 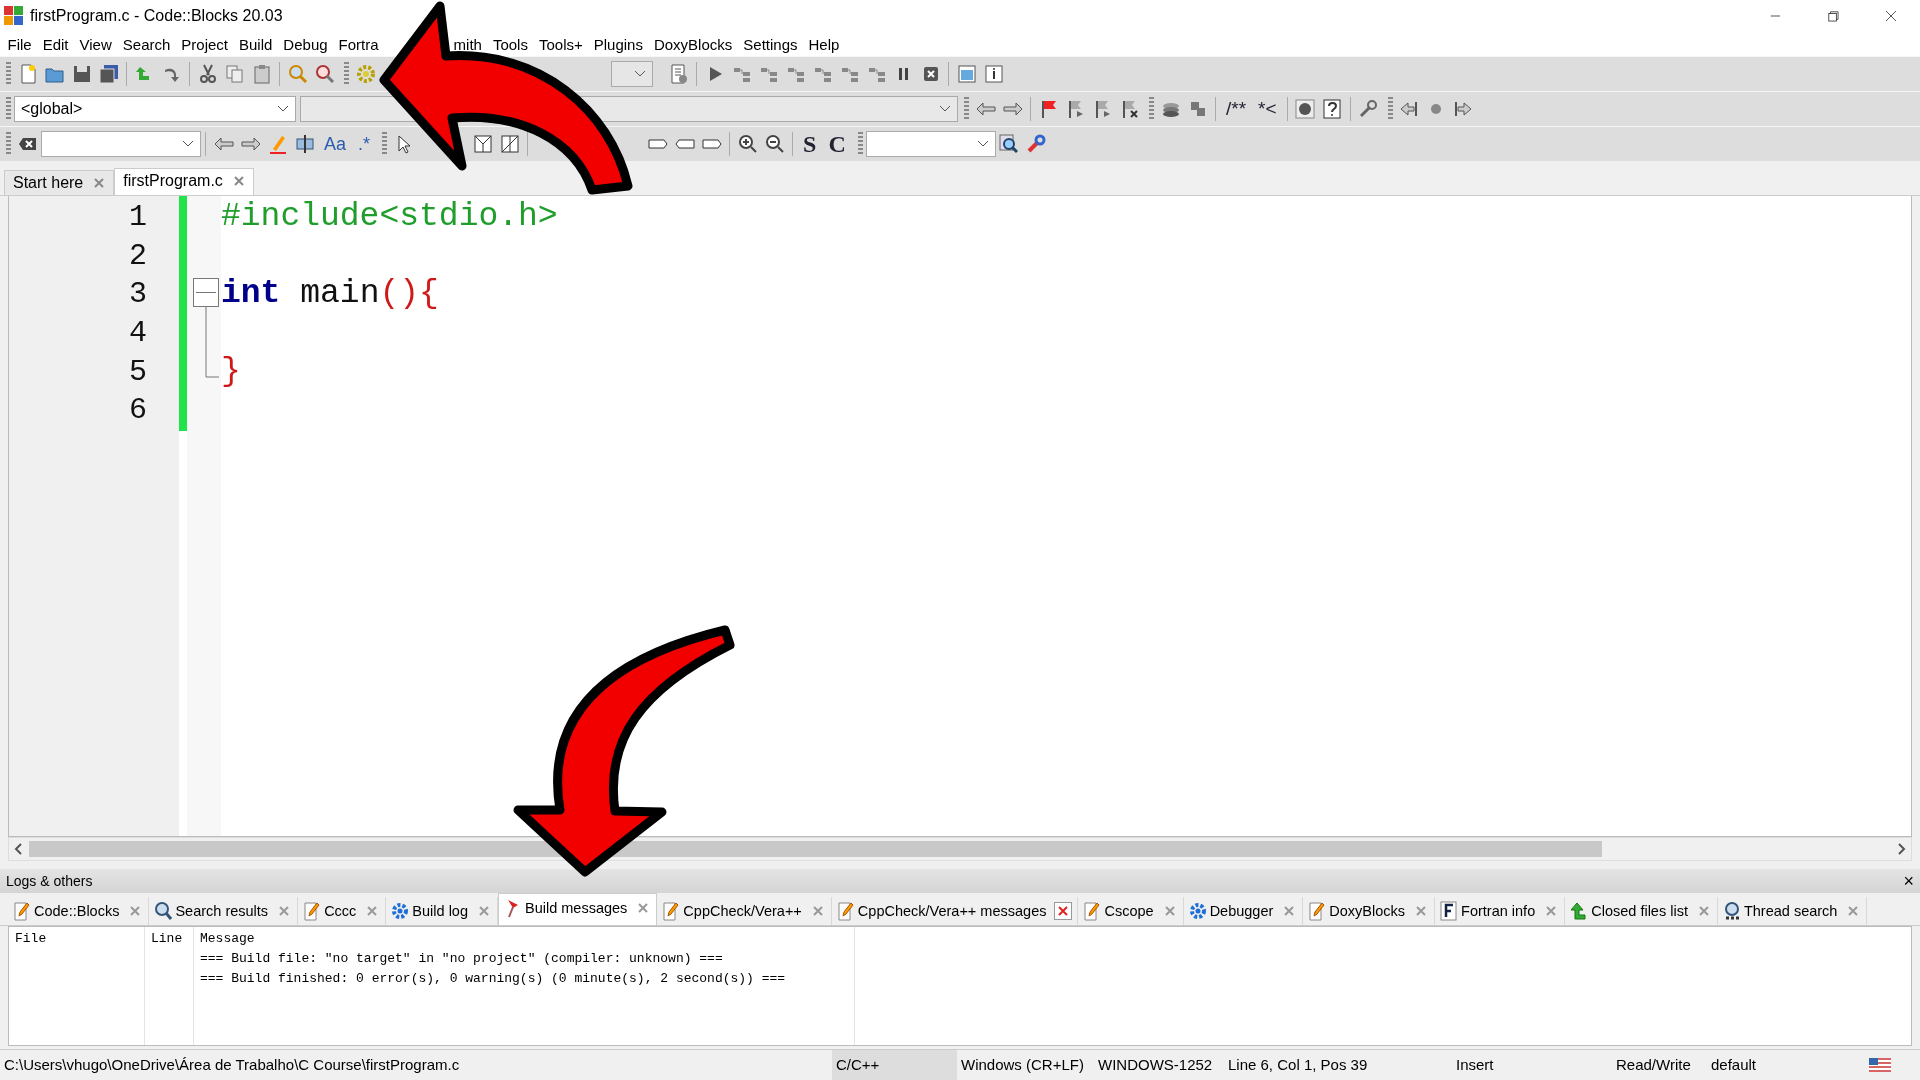 I want to click on replace-icon, so click(x=324, y=74).